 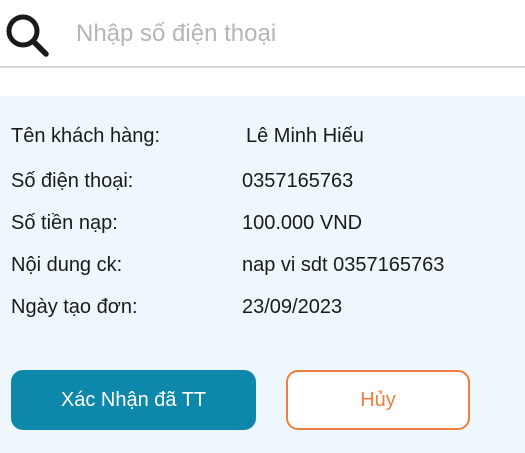 I want to click on phone-number-value: 0357165763, so click(x=298, y=181).